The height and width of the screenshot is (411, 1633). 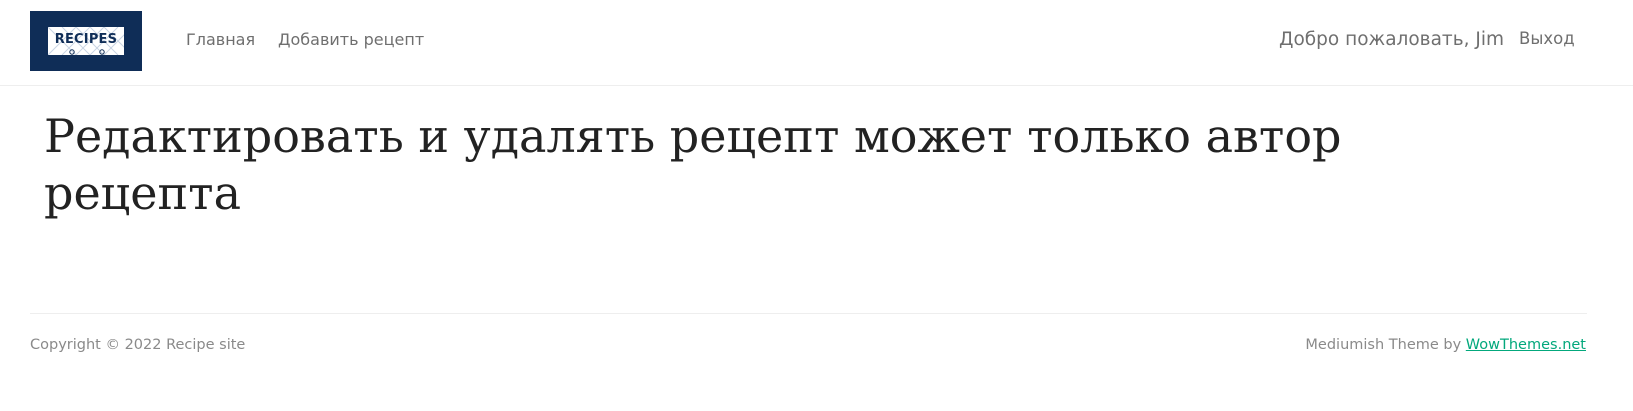 I want to click on welcome-user-text: Добро пожаловать, Jim, so click(x=1391, y=39).